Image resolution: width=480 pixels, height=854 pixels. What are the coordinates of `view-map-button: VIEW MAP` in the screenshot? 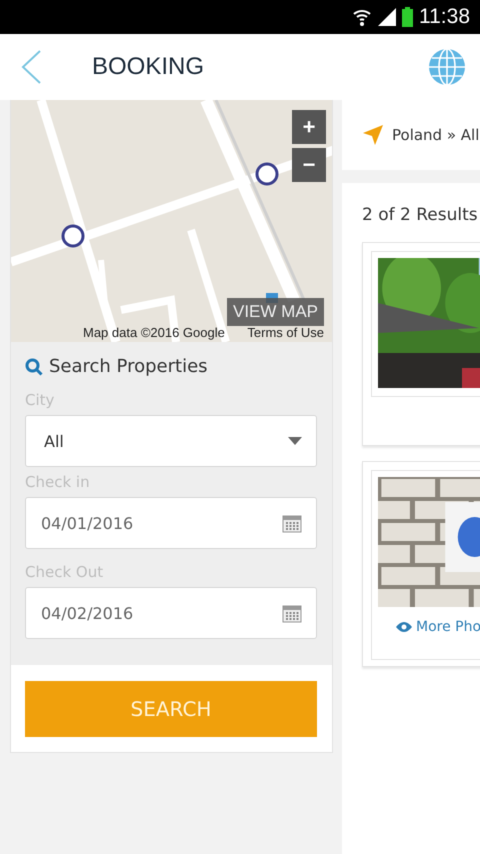 It's located at (275, 312).